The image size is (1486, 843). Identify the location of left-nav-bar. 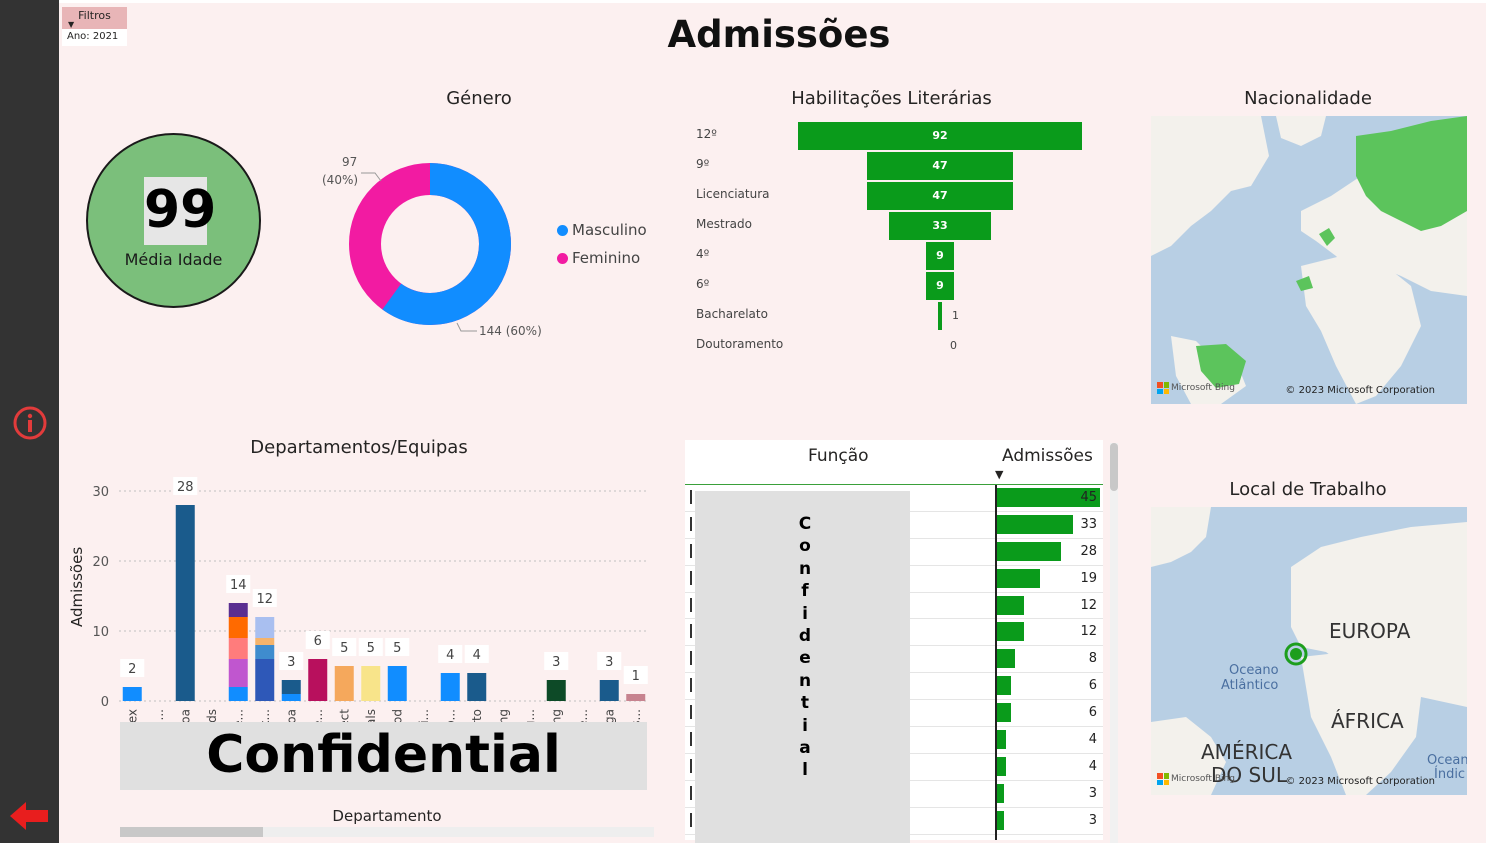
(29, 421).